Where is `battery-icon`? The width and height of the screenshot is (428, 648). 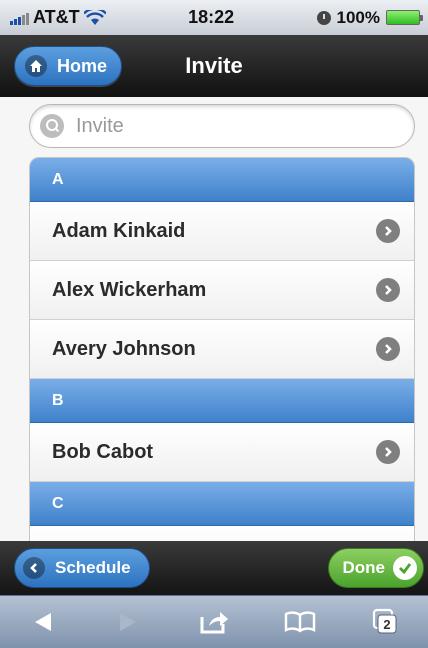 battery-icon is located at coordinates (404, 17).